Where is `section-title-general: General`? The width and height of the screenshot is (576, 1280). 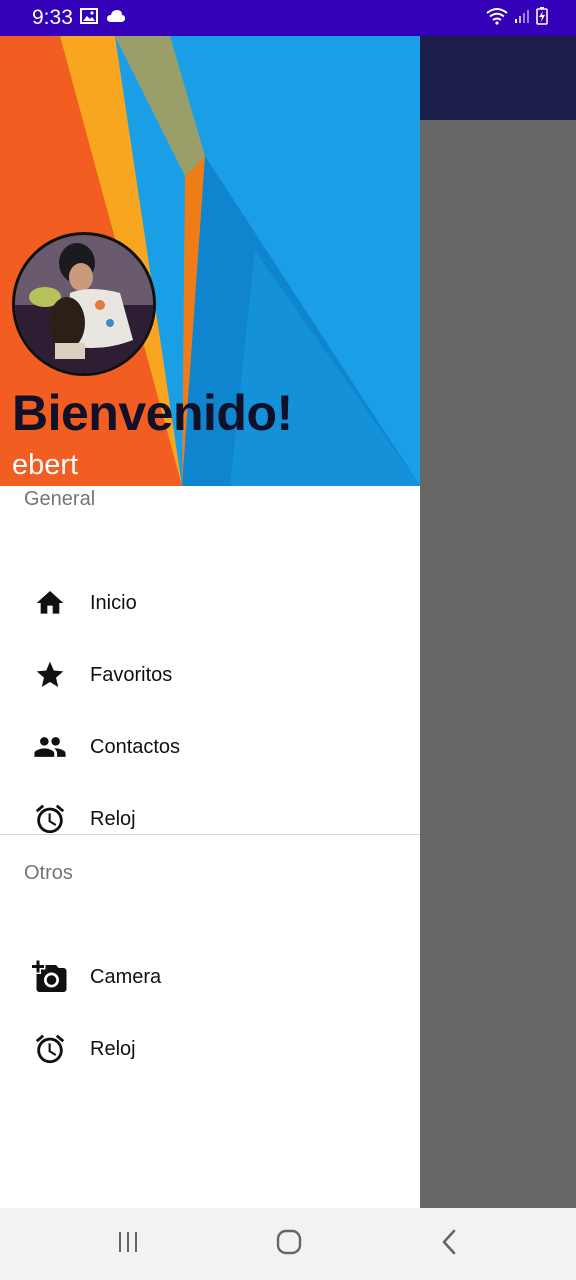
section-title-general: General is located at coordinates (60, 499).